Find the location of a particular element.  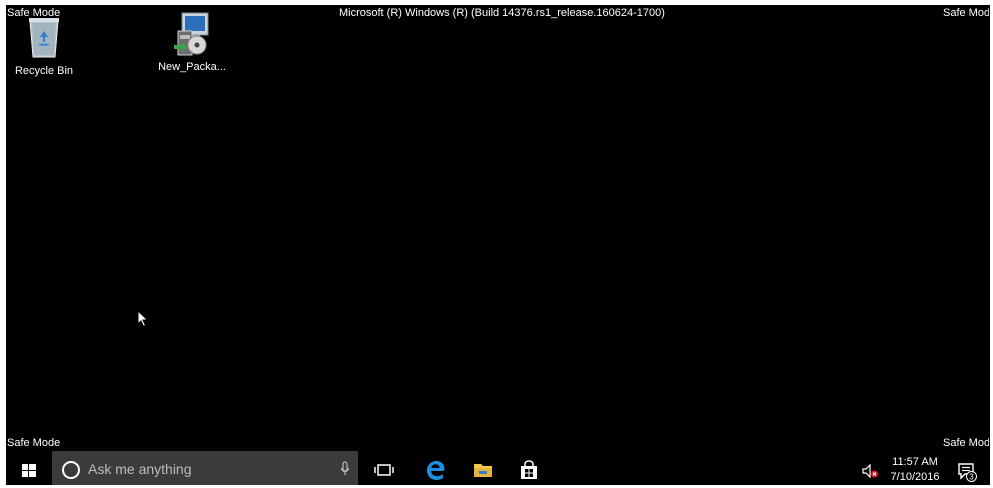

store-button is located at coordinates (529, 470).